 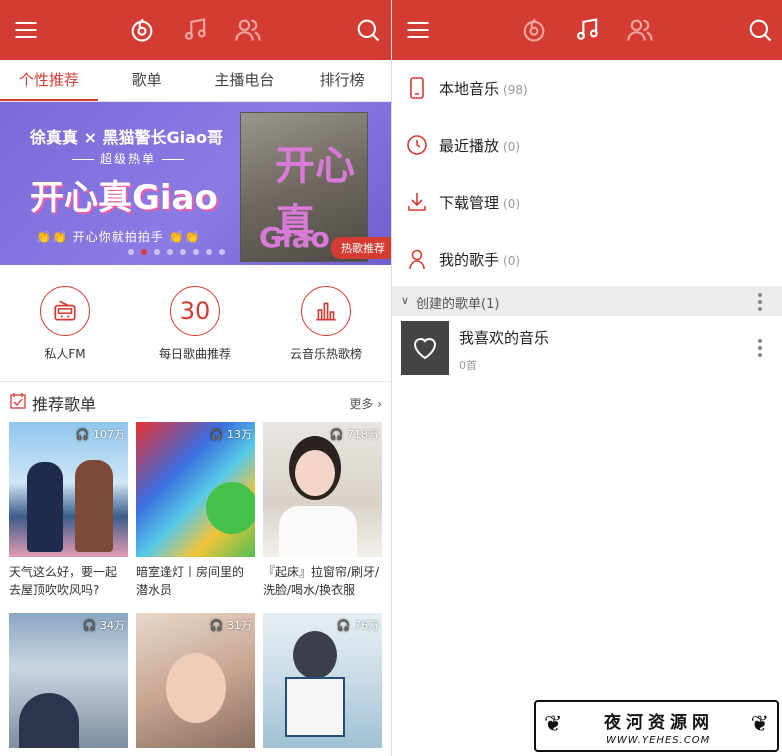 What do you see at coordinates (126, 137) in the screenshot?
I see `banner-line1: 徐真真 × 黑猫警长Giao哥` at bounding box center [126, 137].